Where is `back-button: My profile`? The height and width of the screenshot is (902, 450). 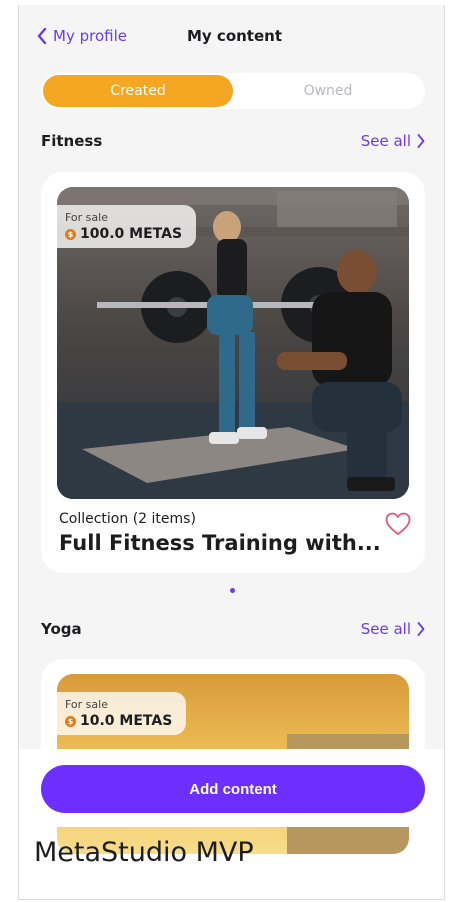 back-button: My profile is located at coordinates (82, 36).